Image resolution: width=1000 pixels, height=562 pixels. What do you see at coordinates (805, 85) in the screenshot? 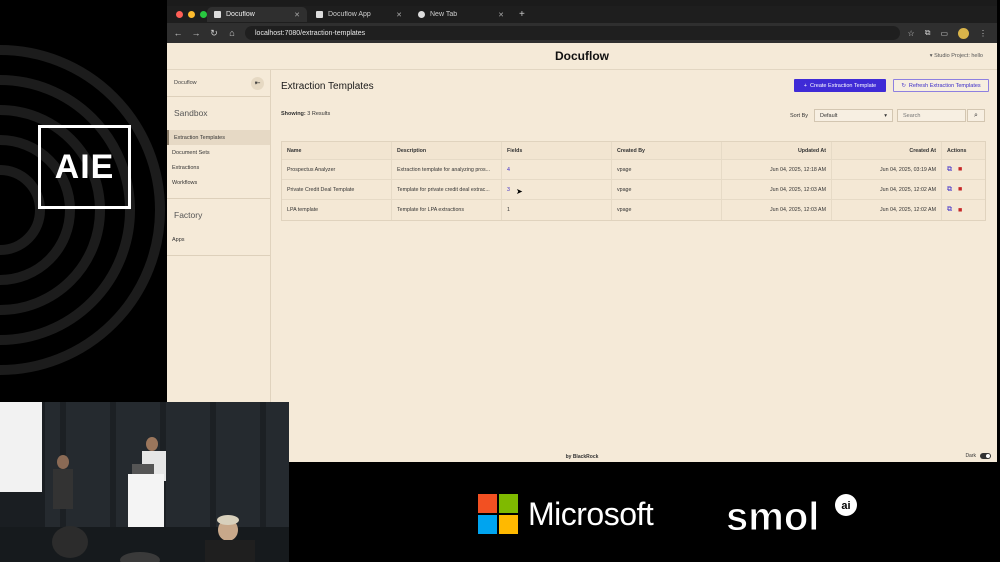
I see `plus-icon: +` at bounding box center [805, 85].